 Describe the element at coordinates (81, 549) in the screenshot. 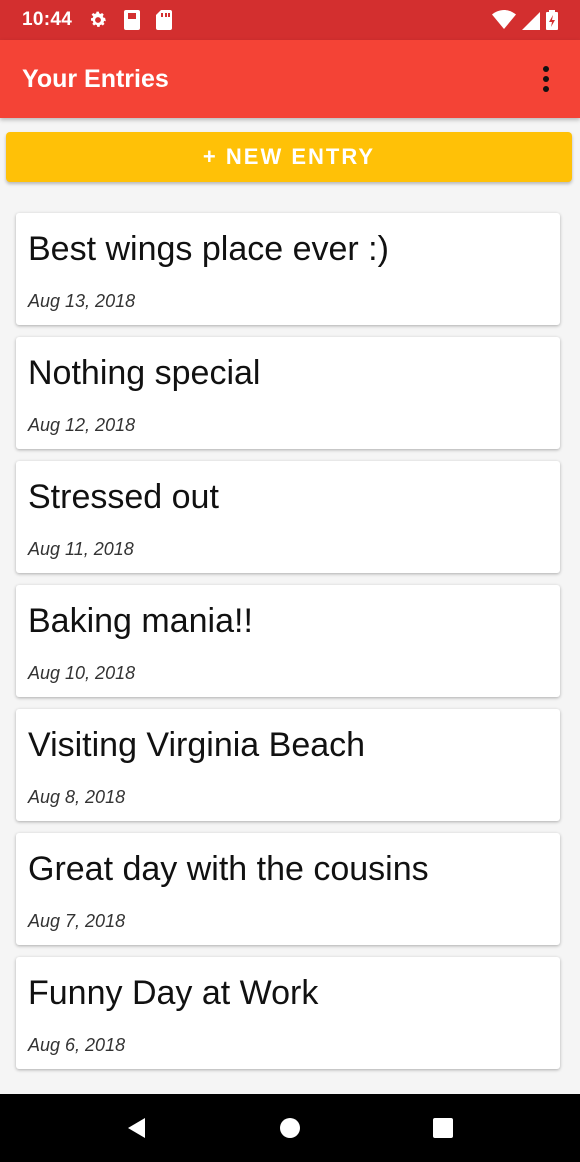

I see `entry-date: Aug 11, 2018` at that location.